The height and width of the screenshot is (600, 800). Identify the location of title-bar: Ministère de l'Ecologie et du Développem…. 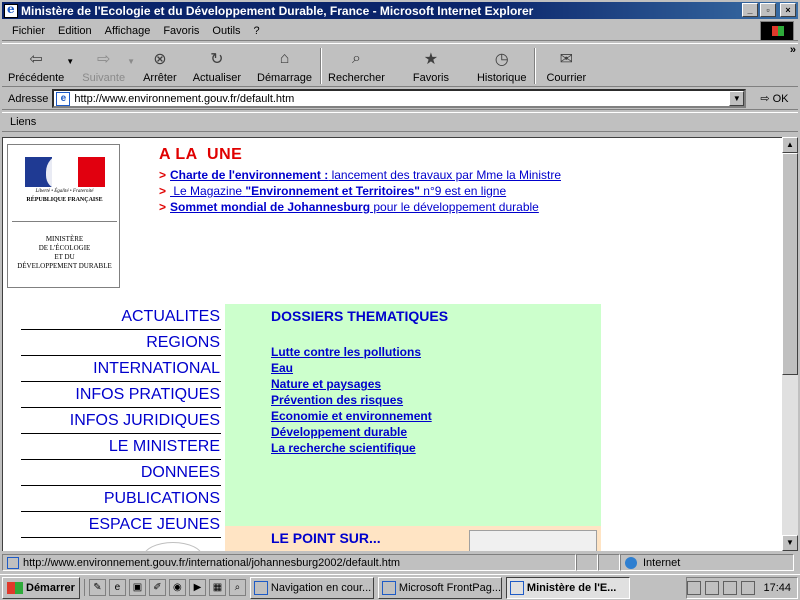
(400, 10).